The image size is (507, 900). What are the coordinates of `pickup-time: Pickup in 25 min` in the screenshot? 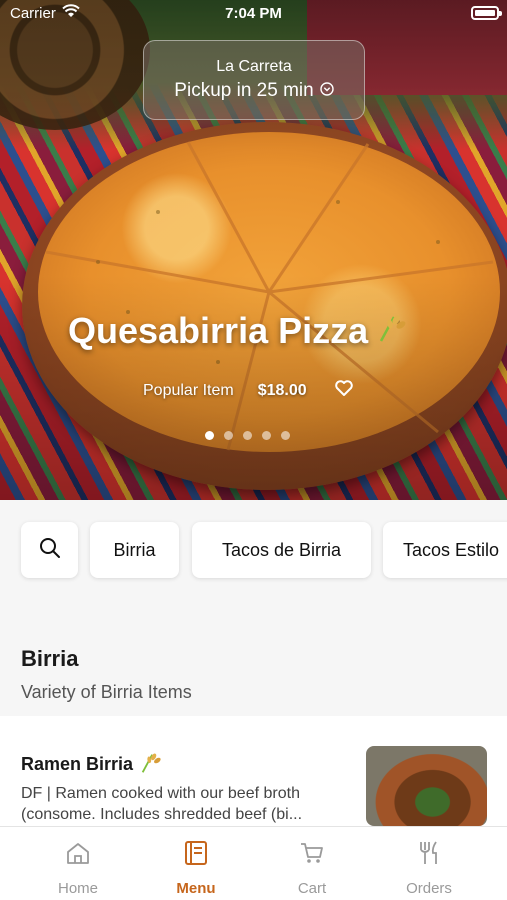 It's located at (254, 91).